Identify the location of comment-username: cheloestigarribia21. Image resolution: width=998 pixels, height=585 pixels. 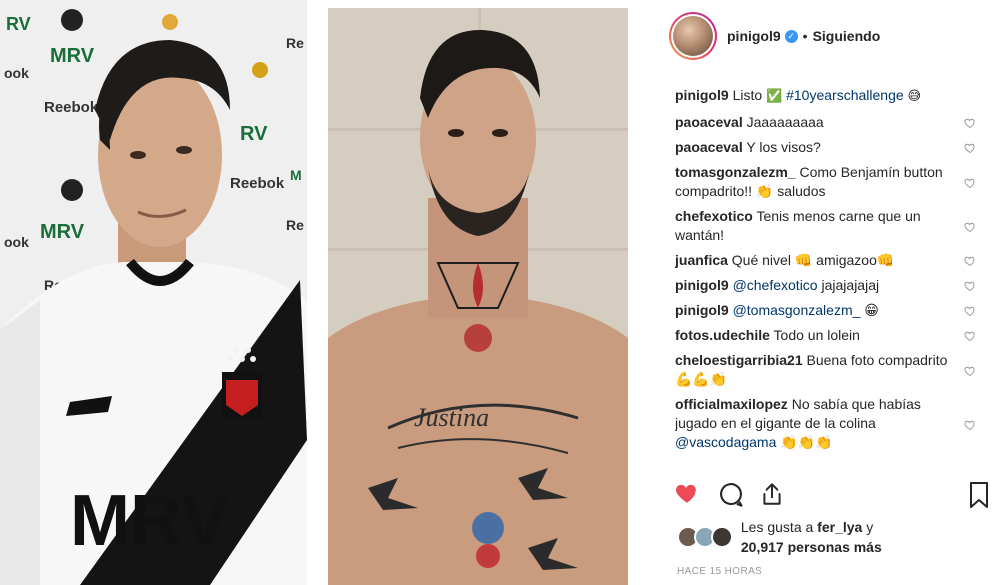
(739, 360).